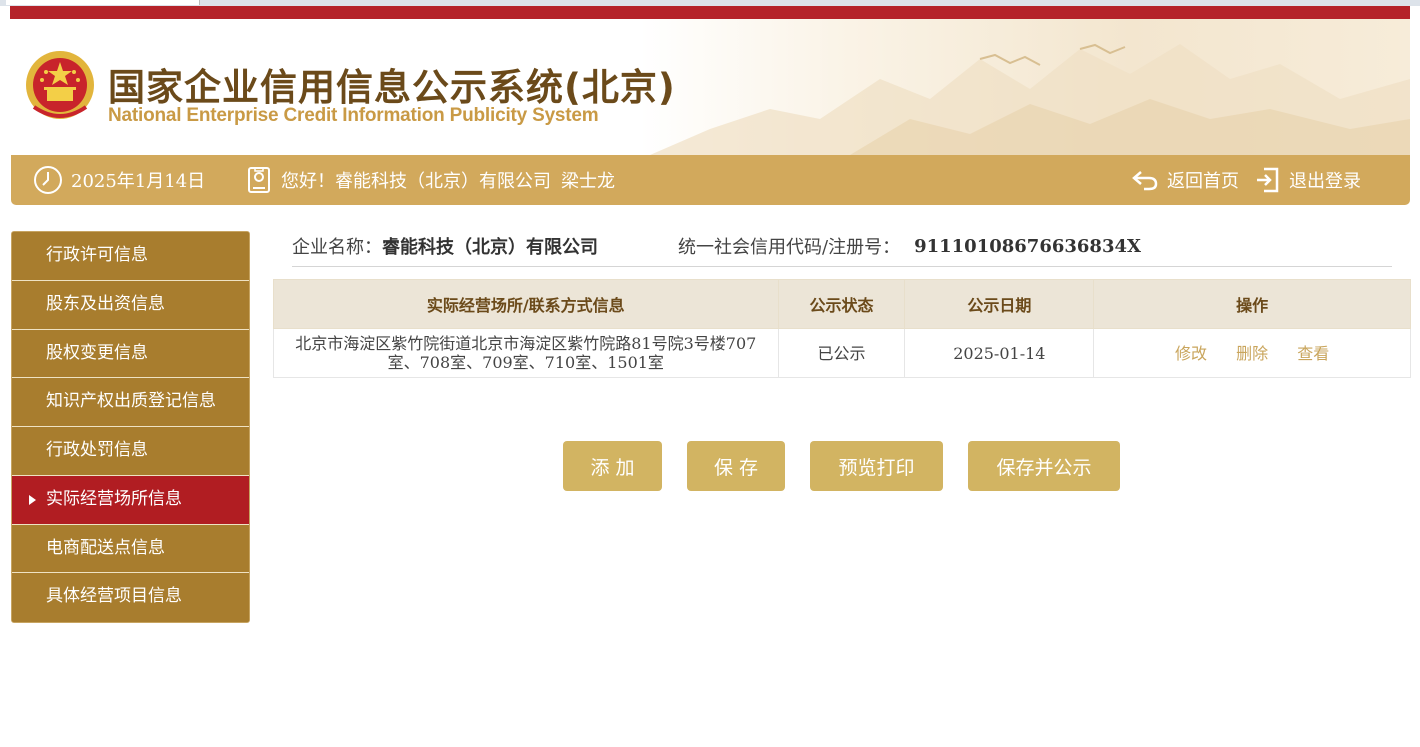 The image size is (1420, 747). What do you see at coordinates (736, 466) in the screenshot?
I see `save-button: 保 存` at bounding box center [736, 466].